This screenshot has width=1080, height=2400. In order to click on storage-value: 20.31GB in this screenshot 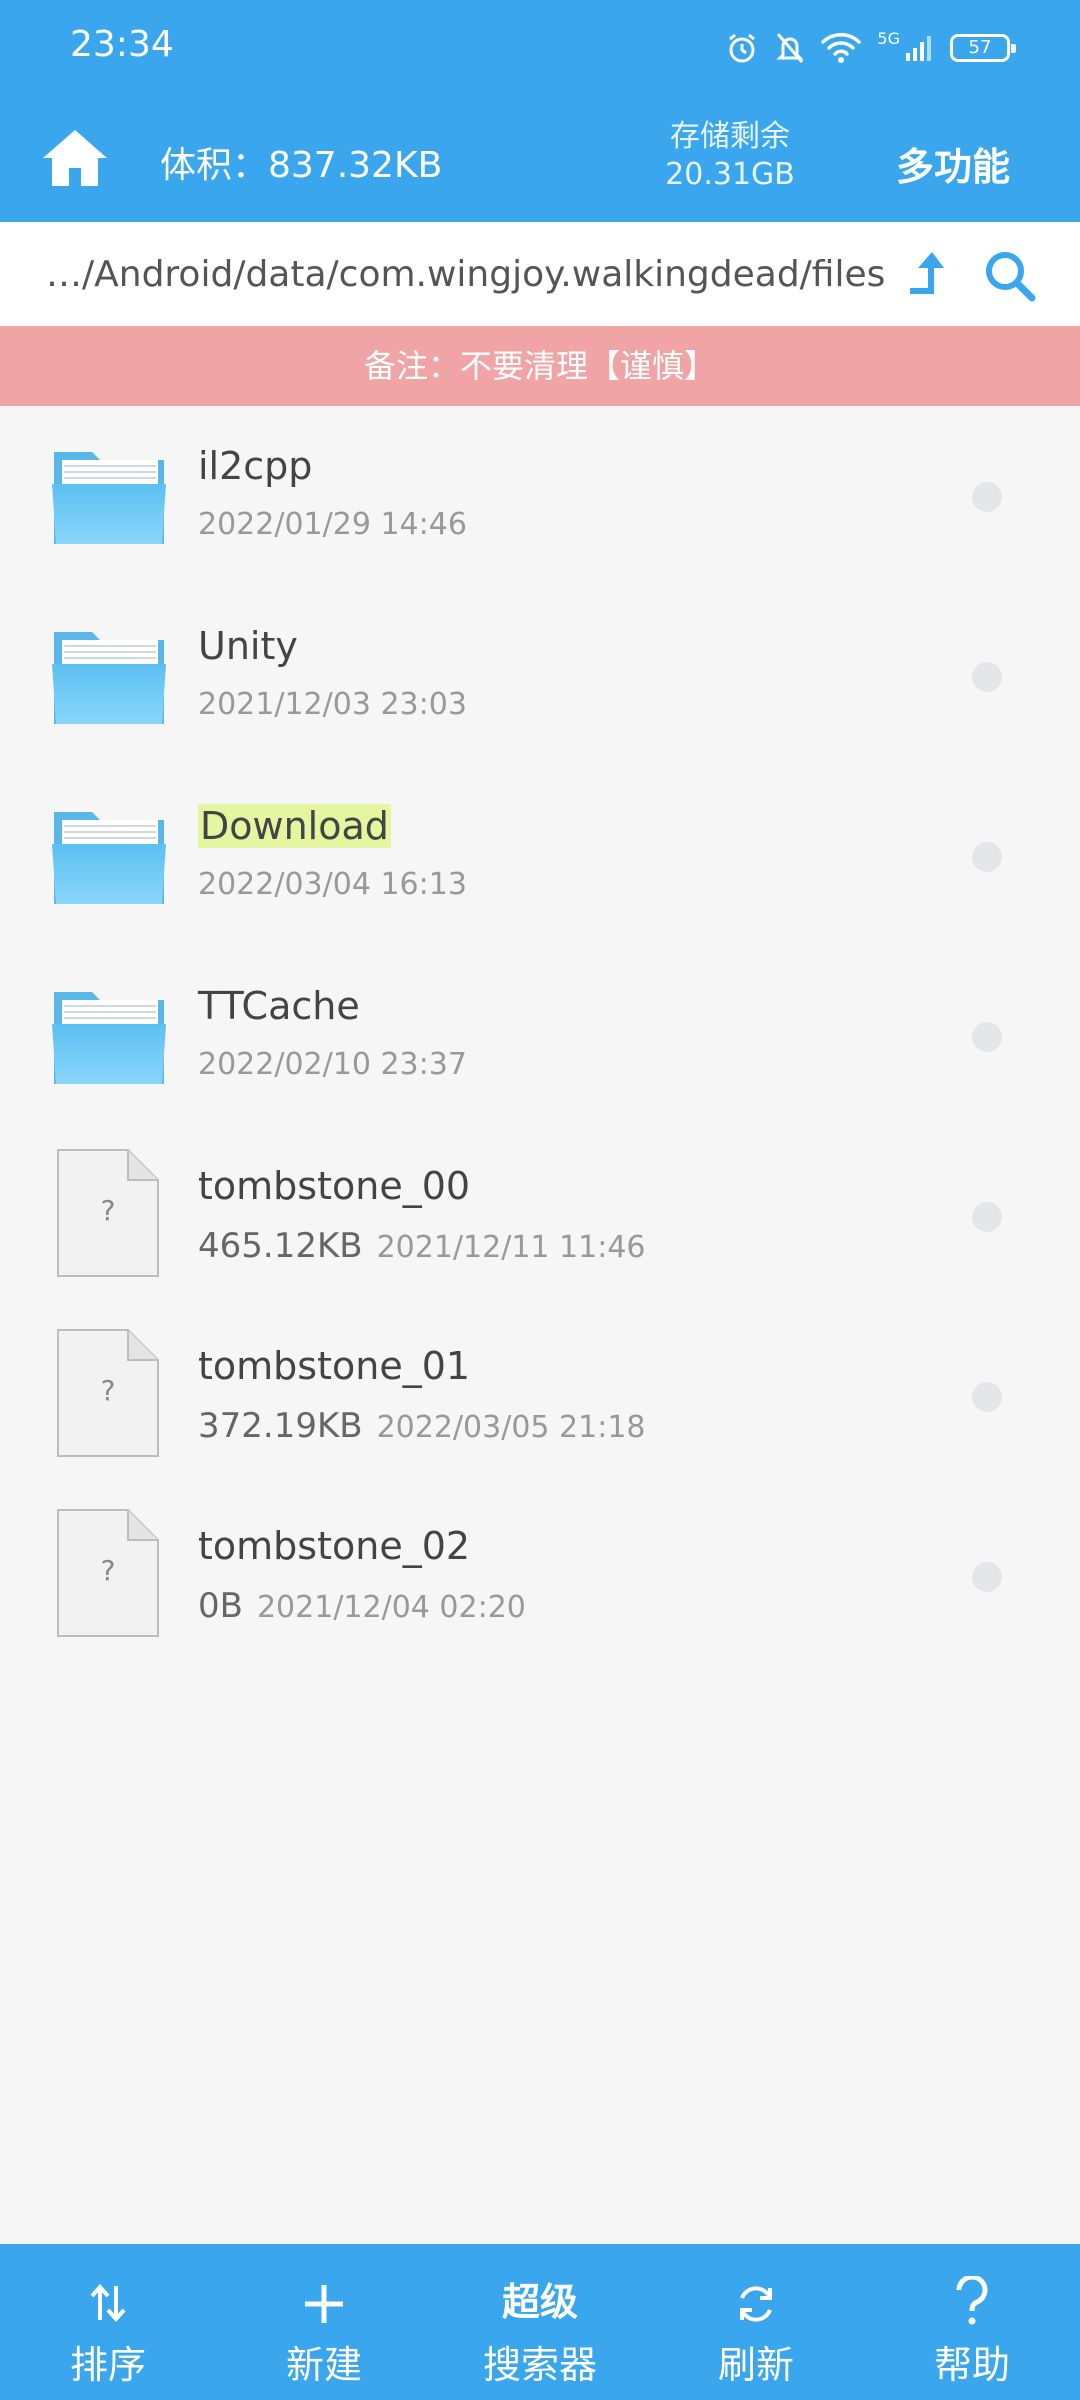, I will do `click(730, 174)`.